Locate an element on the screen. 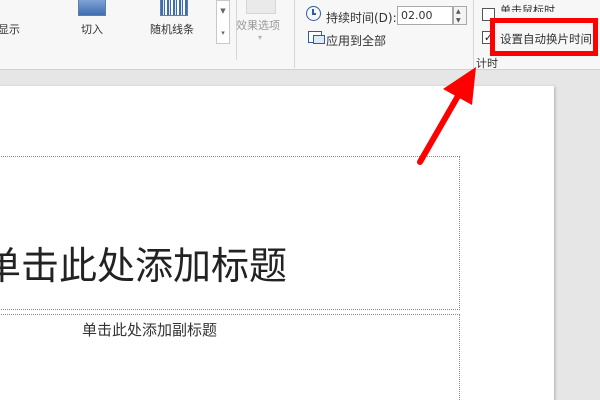 Image resolution: width=600 pixels, height=400 pixels. spin-up-icon: ▲ is located at coordinates (458, 11).